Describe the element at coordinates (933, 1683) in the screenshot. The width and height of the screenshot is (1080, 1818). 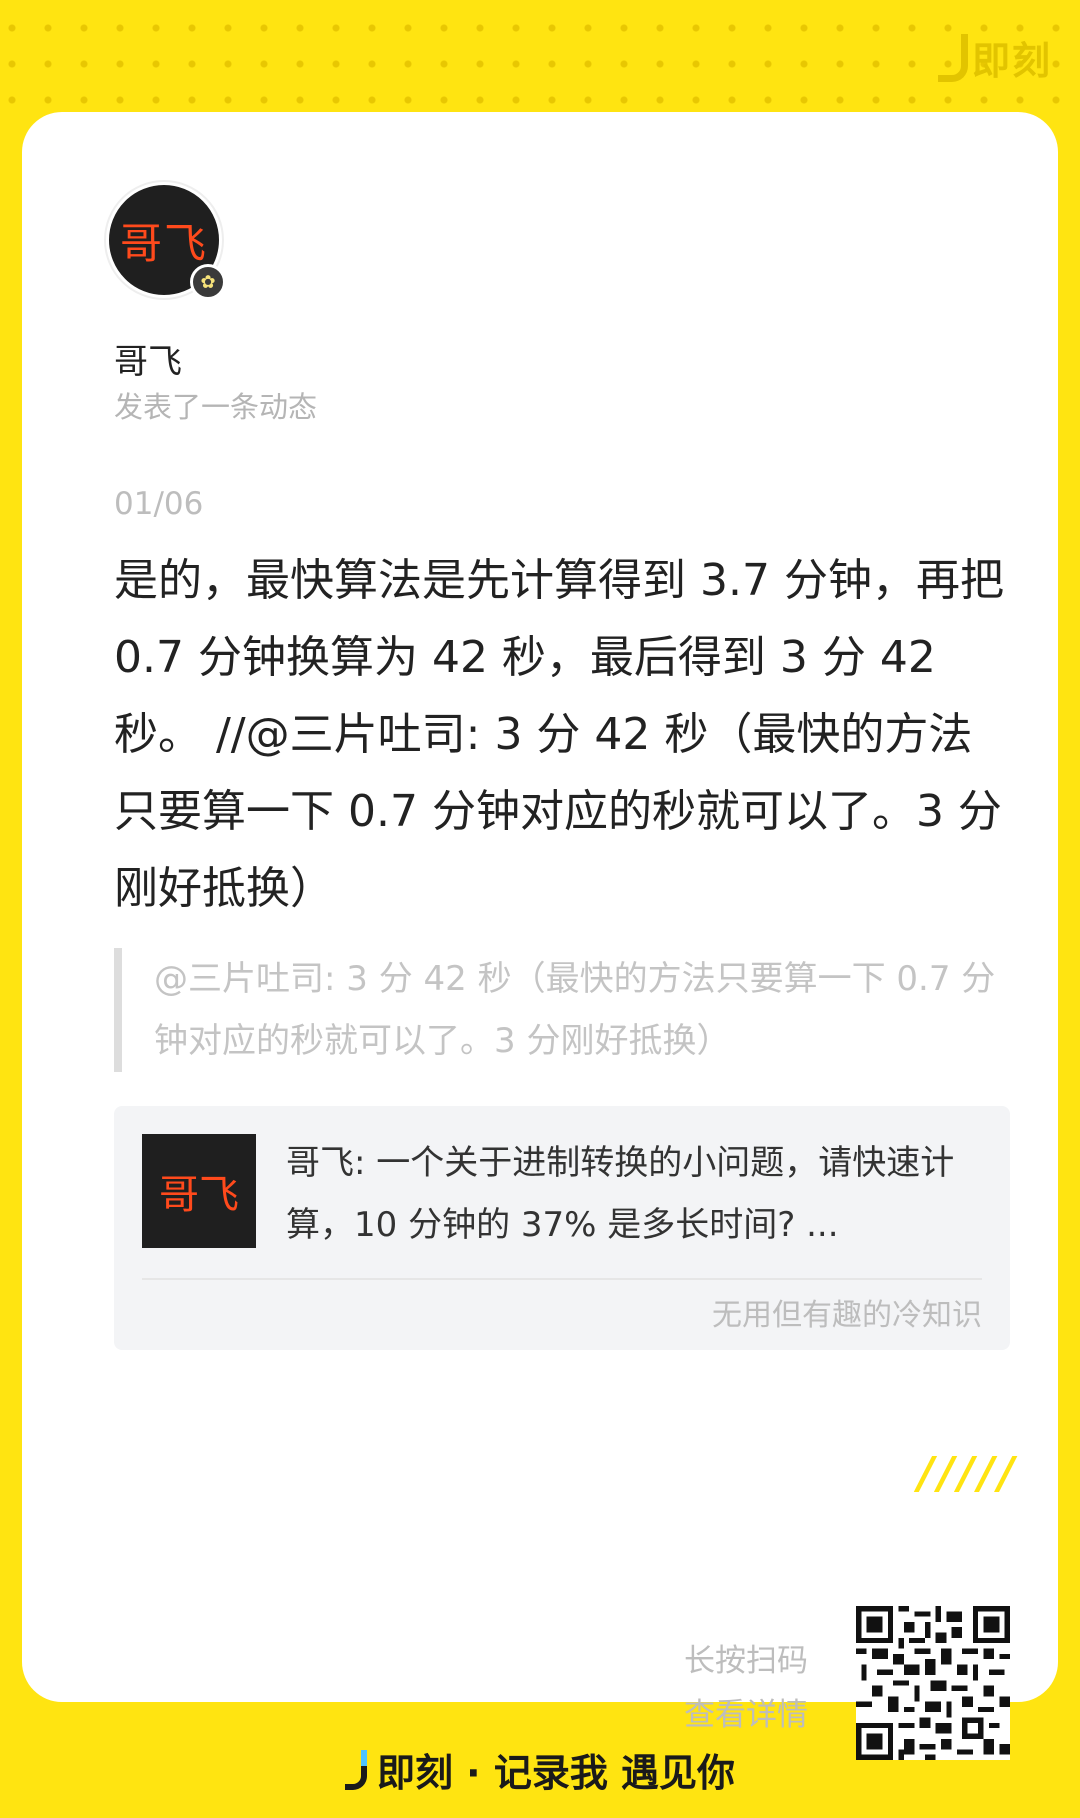
I see `qr-code-icon` at that location.